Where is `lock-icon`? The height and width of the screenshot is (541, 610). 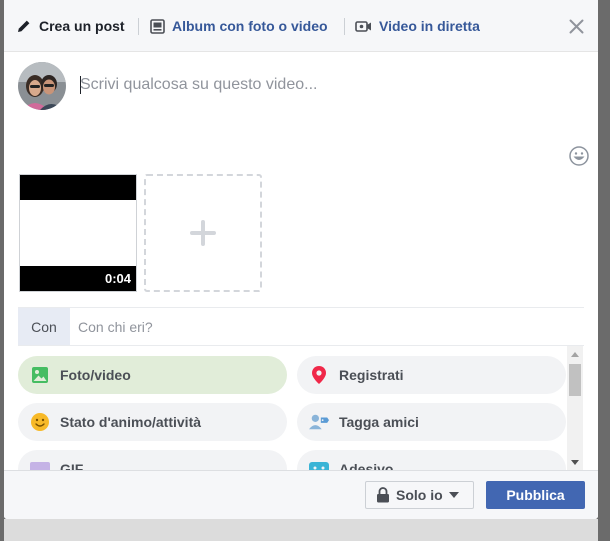 lock-icon is located at coordinates (383, 495).